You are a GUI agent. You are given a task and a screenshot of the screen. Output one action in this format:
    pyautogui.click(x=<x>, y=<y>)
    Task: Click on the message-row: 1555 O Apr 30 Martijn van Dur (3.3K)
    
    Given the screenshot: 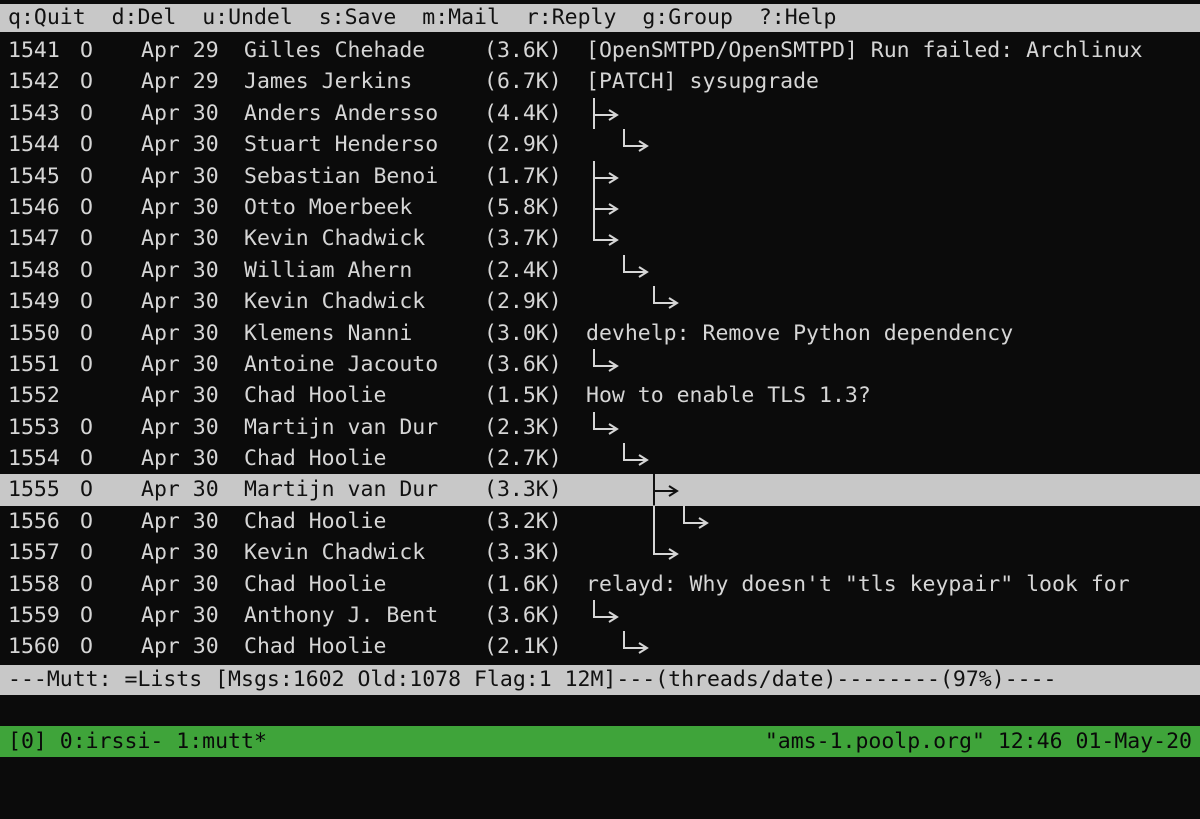 What is the action you would take?
    pyautogui.click(x=600, y=490)
    